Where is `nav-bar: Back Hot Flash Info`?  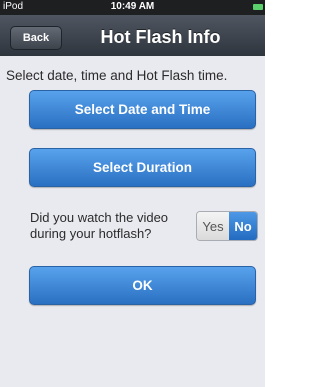
nav-bar: Back Hot Flash Info is located at coordinates (132, 36).